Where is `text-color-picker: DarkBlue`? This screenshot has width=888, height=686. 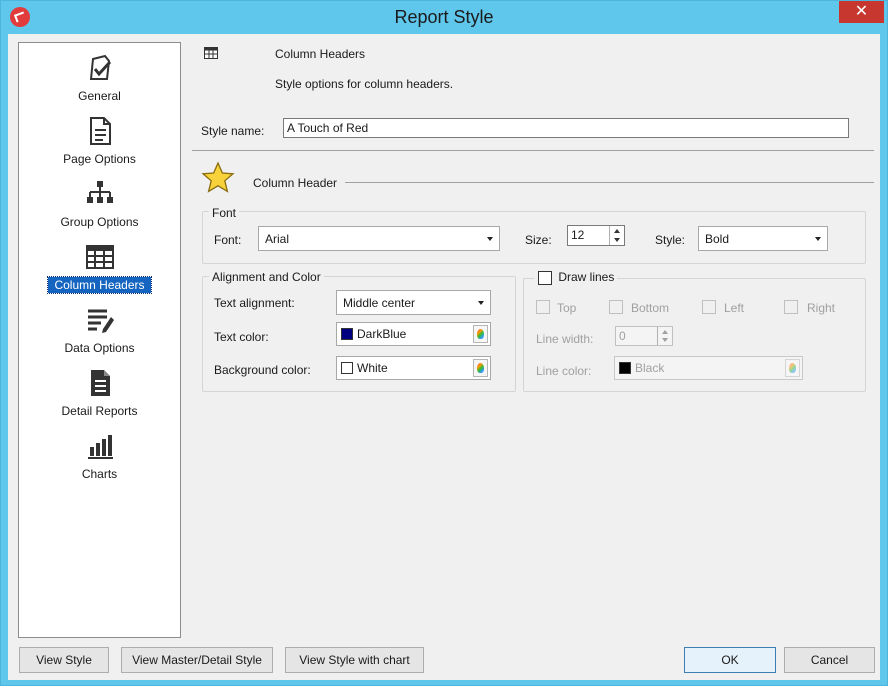
text-color-picker: DarkBlue is located at coordinates (413, 334).